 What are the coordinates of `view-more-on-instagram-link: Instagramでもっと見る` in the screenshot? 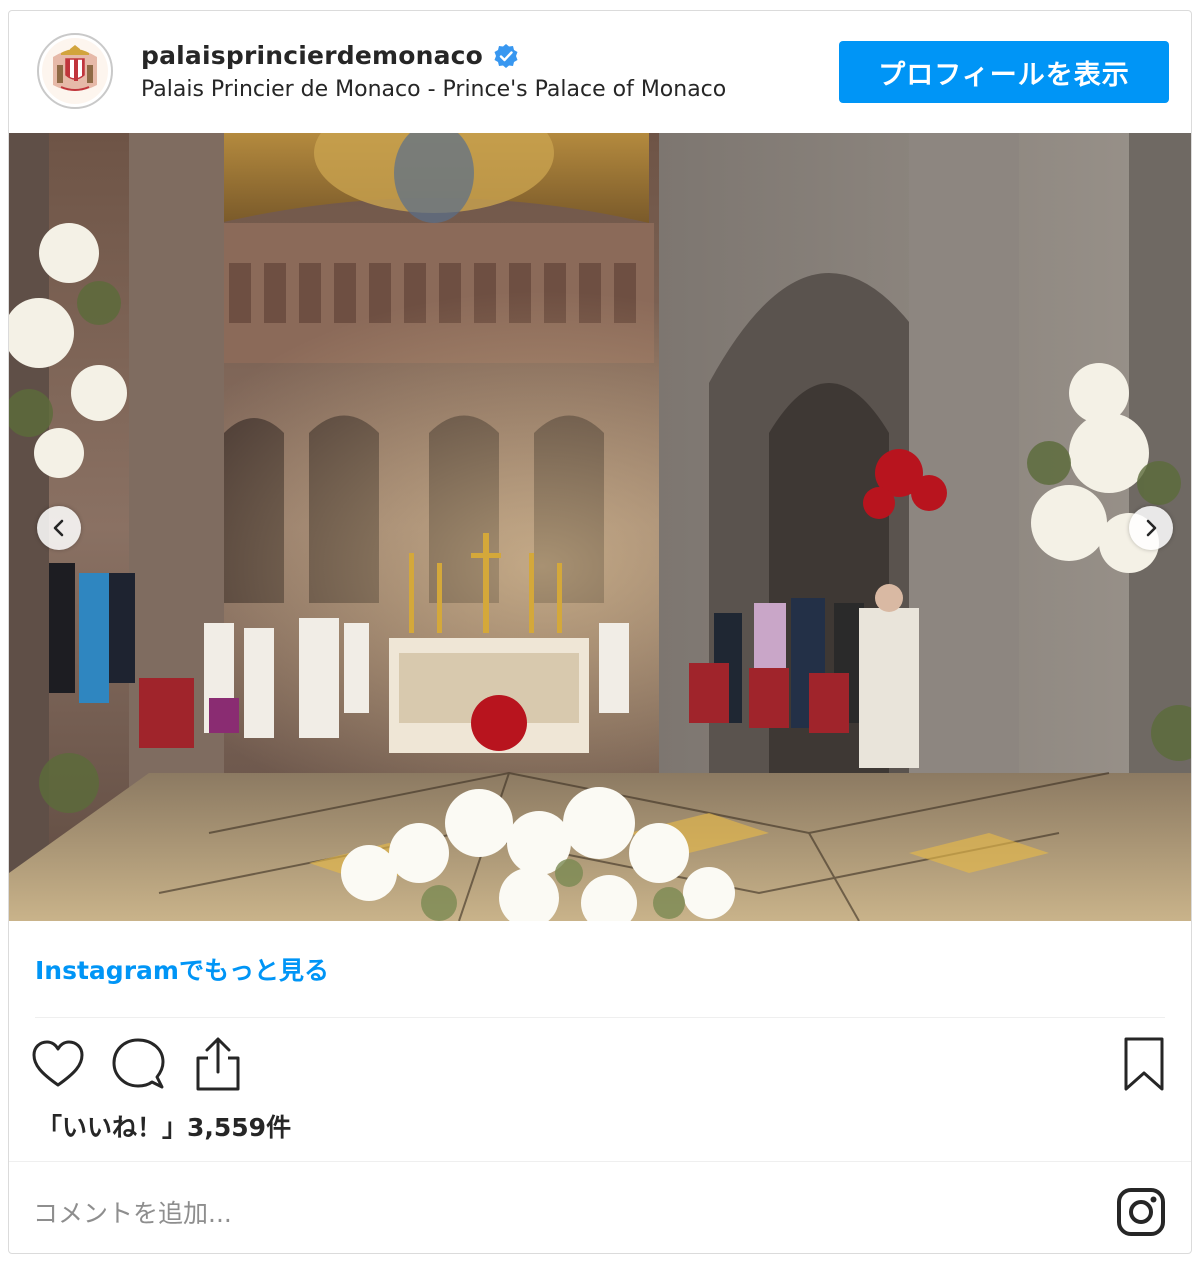 It's located at (182, 969).